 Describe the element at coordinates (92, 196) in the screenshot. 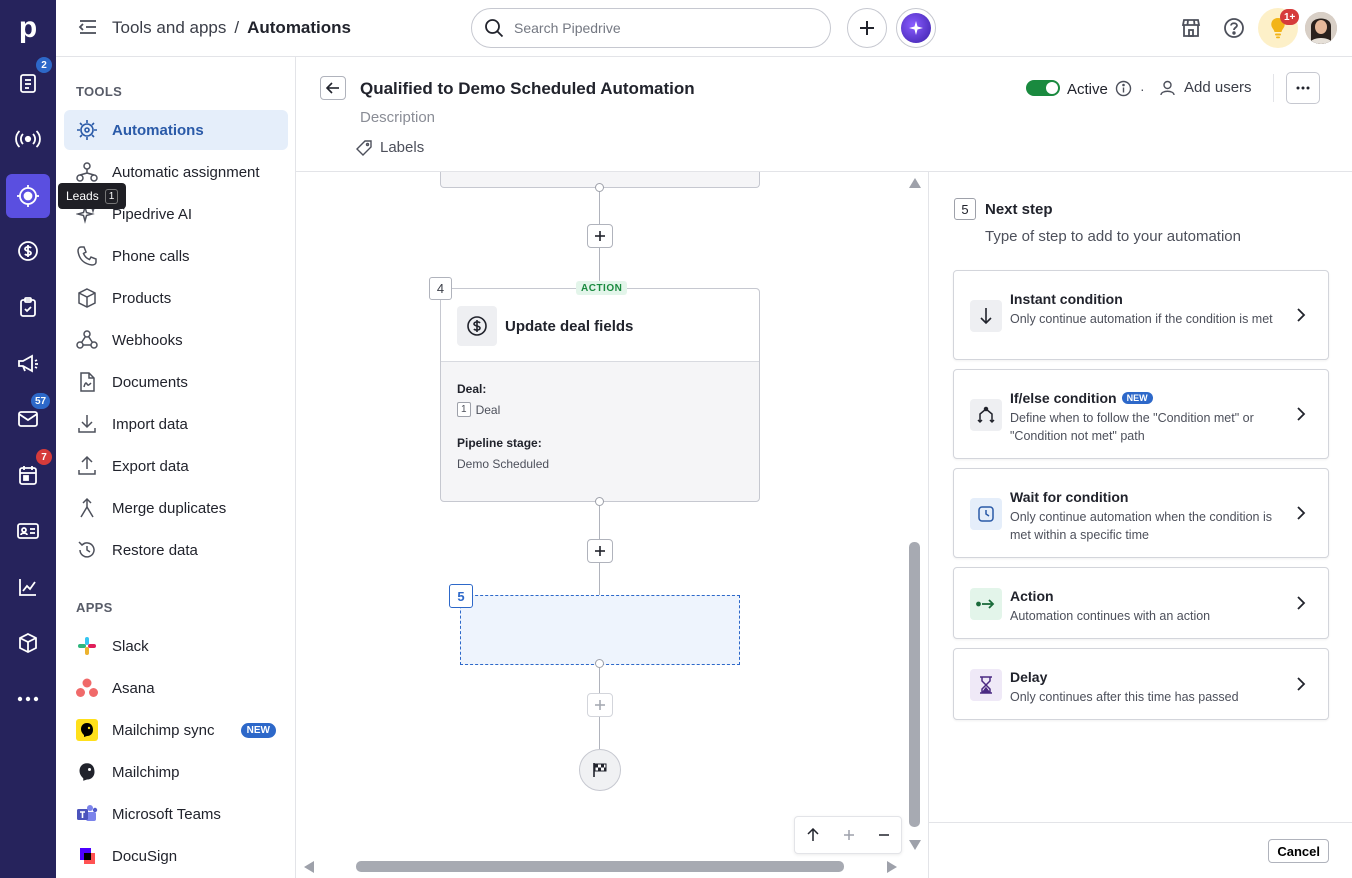

I see `leads-tooltip: Leads 1` at that location.